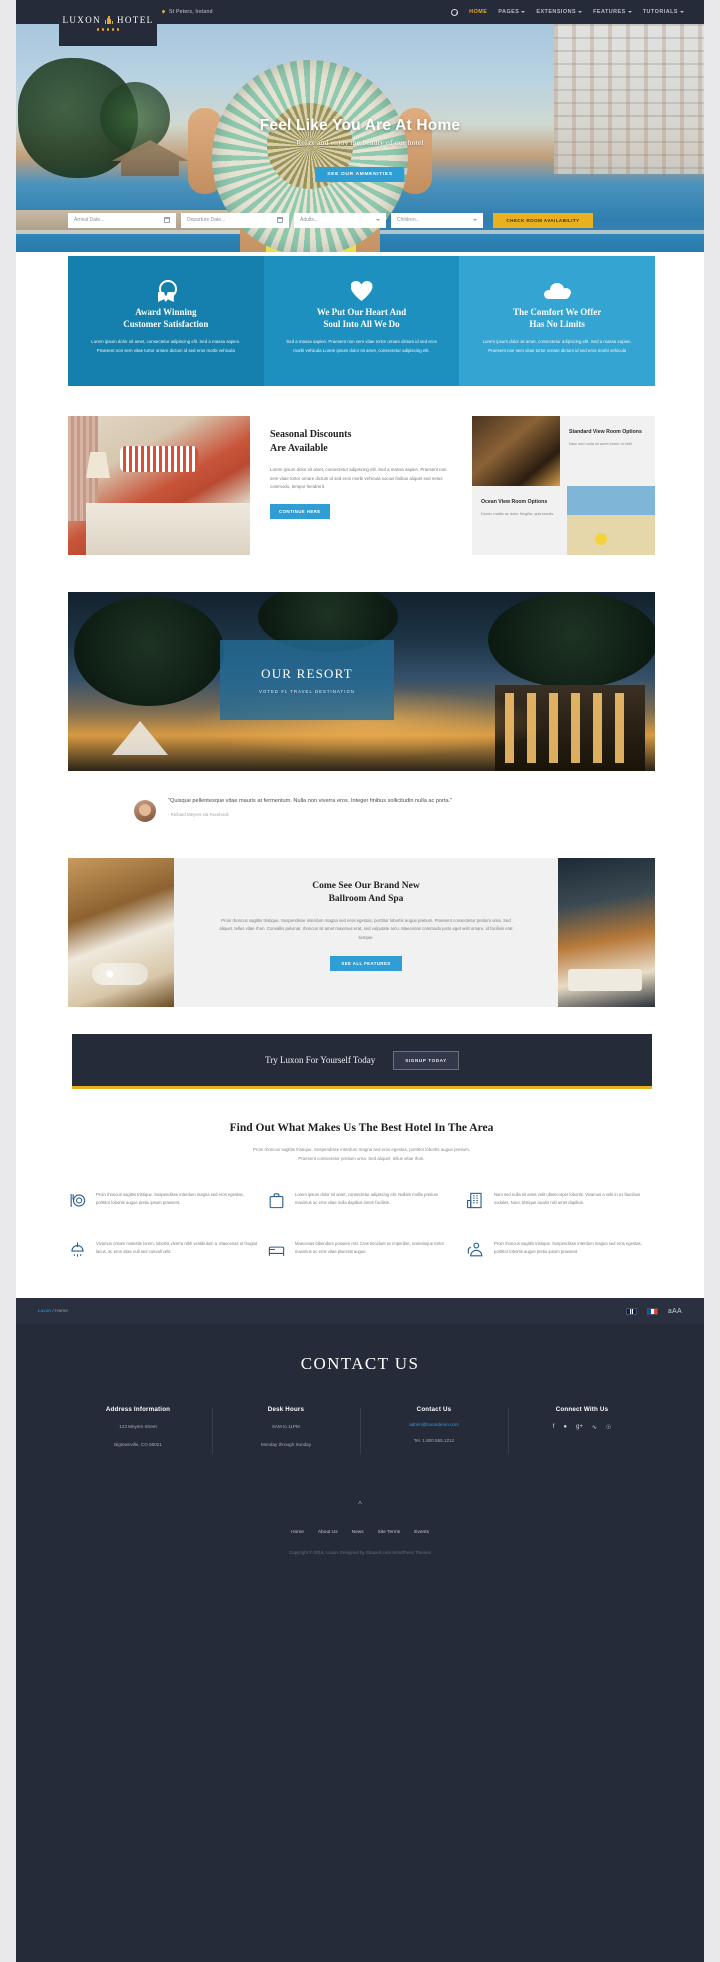 This screenshot has width=720, height=1962. What do you see at coordinates (608, 1427) in the screenshot?
I see `pinterest-icon: ☉` at bounding box center [608, 1427].